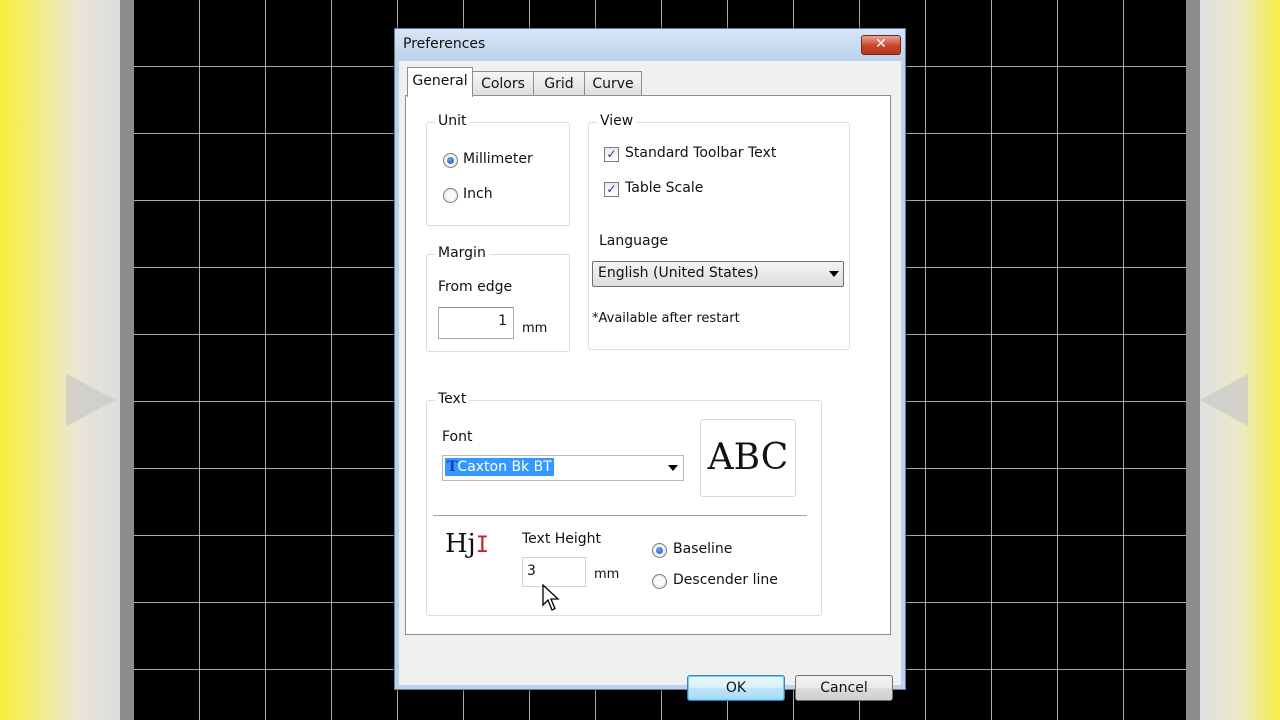 The height and width of the screenshot is (720, 1280). I want to click on ok-button-label: OK, so click(736, 688).